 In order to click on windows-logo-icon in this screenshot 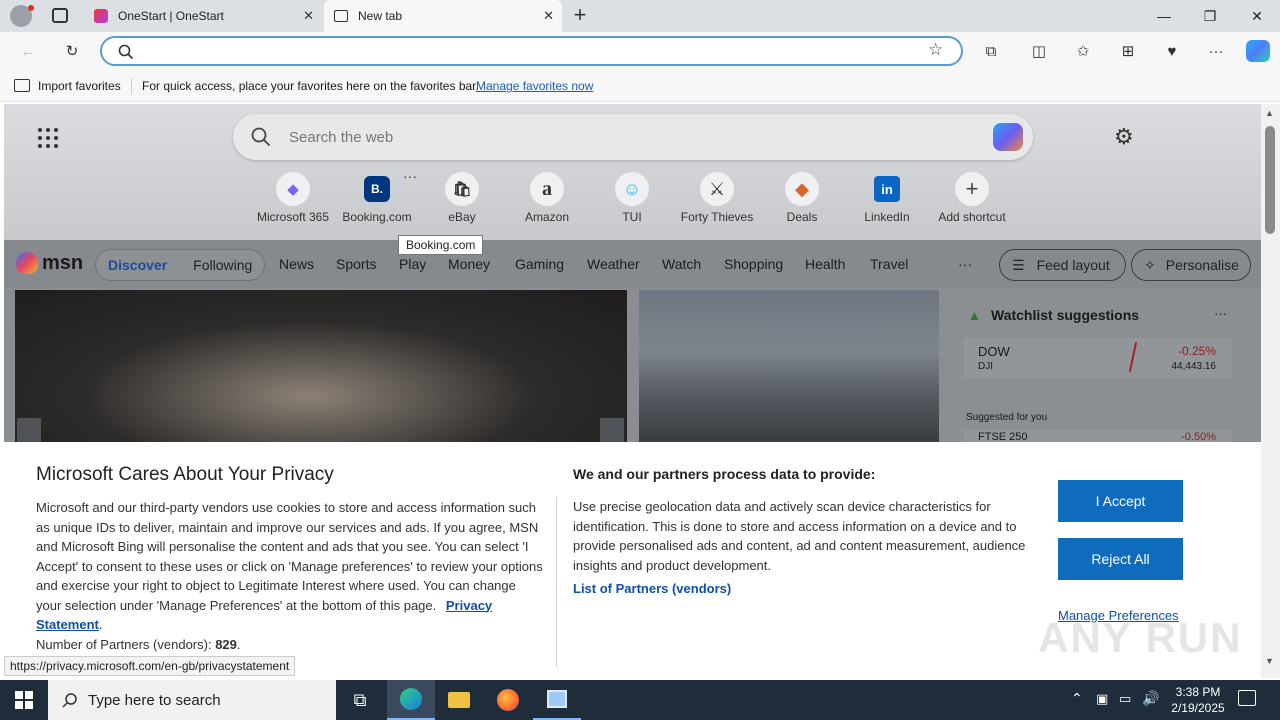, I will do `click(24, 700)`.